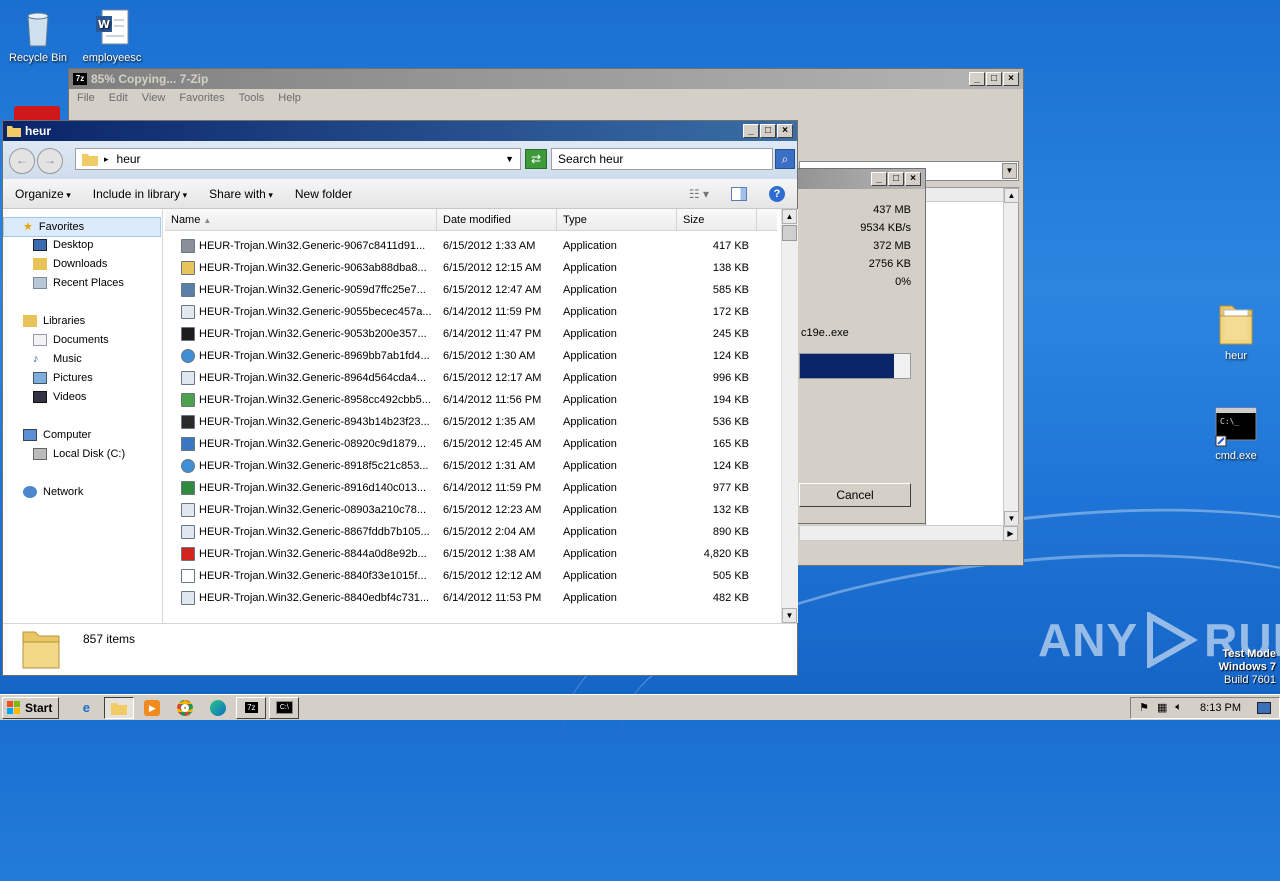  I want to click on nav-network: Network, so click(53, 492).